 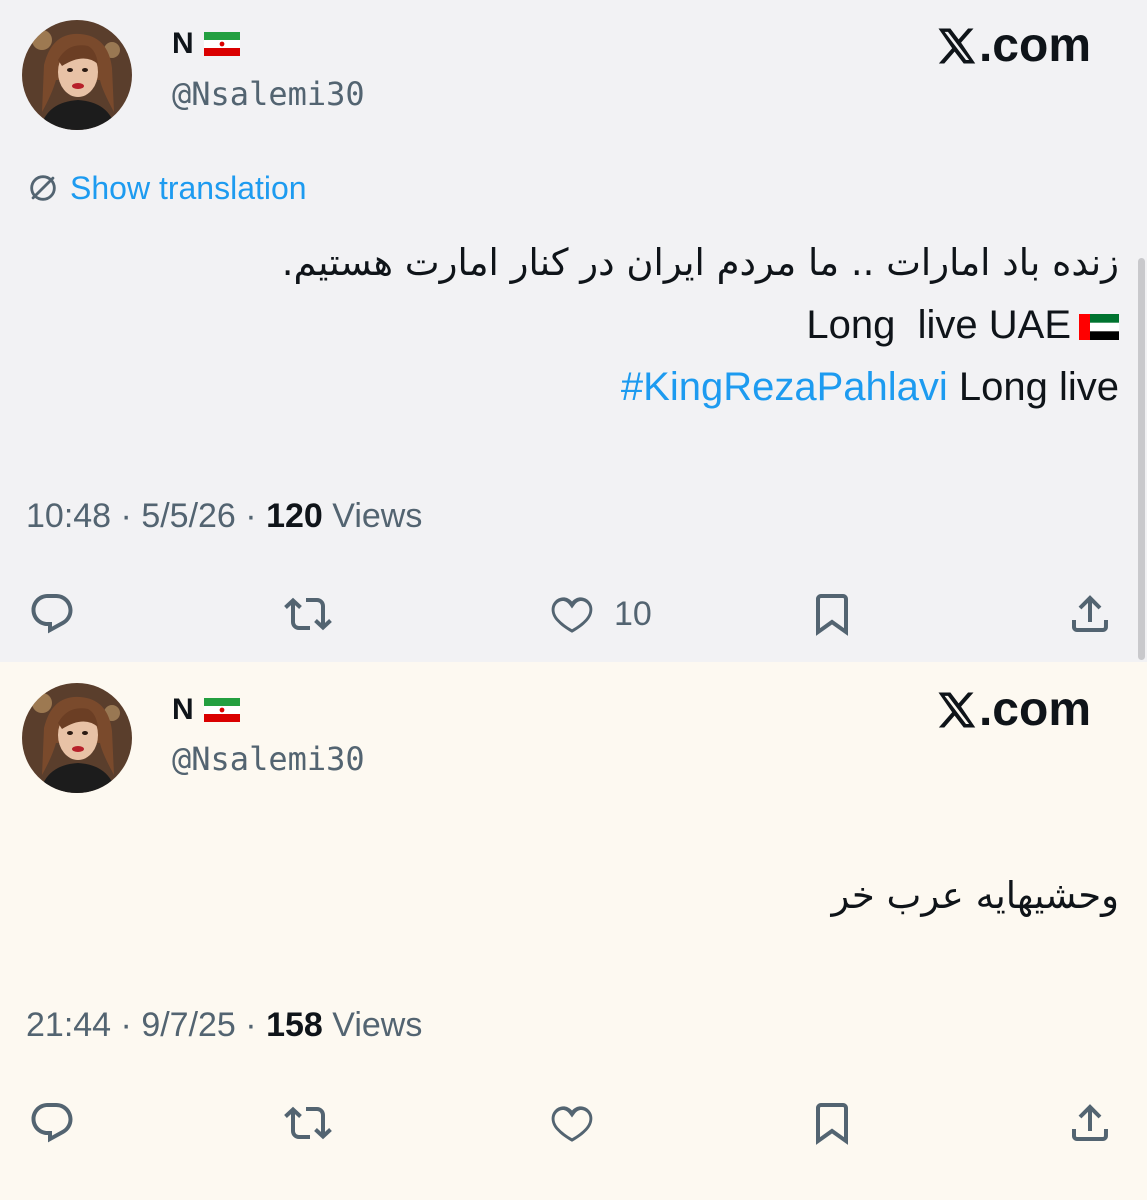 I want to click on tweet-text: وحشیهایه عرب خر, so click(x=975, y=896).